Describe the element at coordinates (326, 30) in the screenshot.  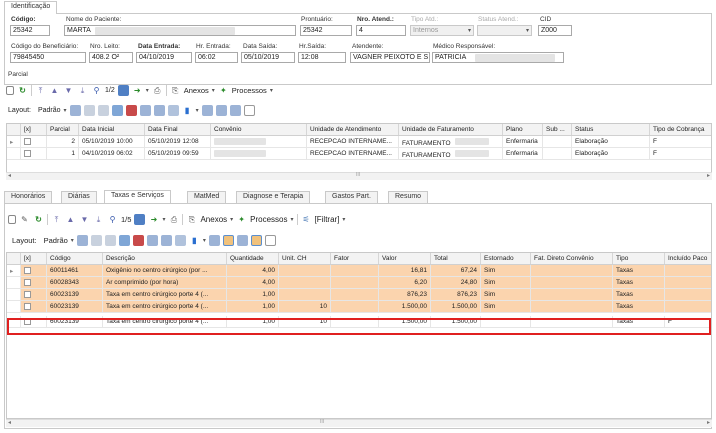
I see `prontuario-field: 25342` at that location.